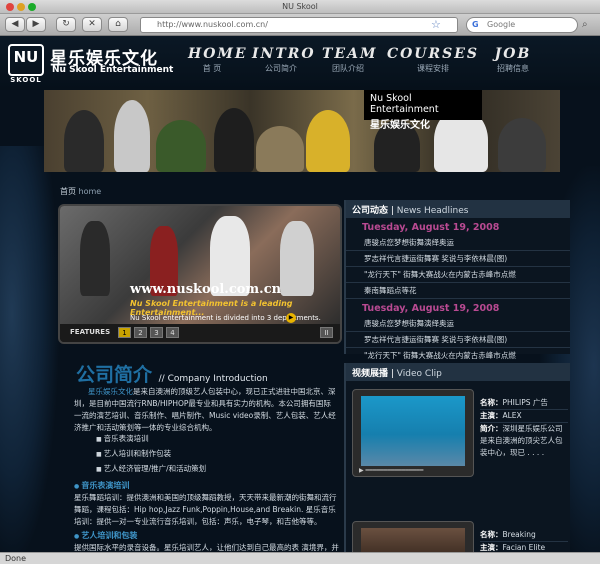 Image resolution: width=600 pixels, height=564 pixels. I want to click on nav-job-en: JOB, so click(513, 54).